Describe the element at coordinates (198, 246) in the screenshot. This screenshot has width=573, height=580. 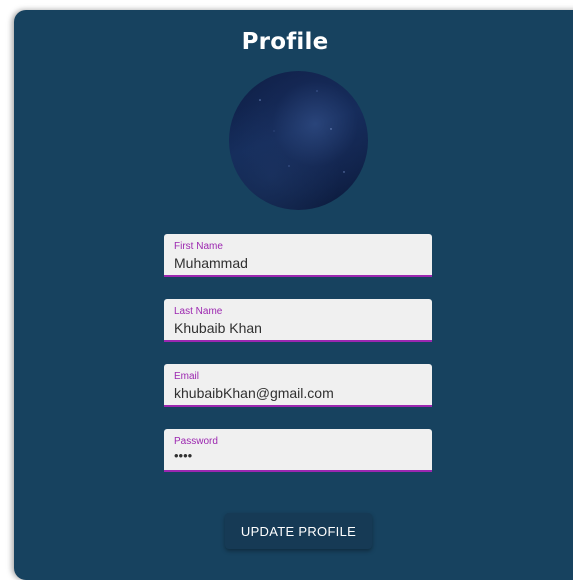
I see `first-name-label: First Name` at that location.